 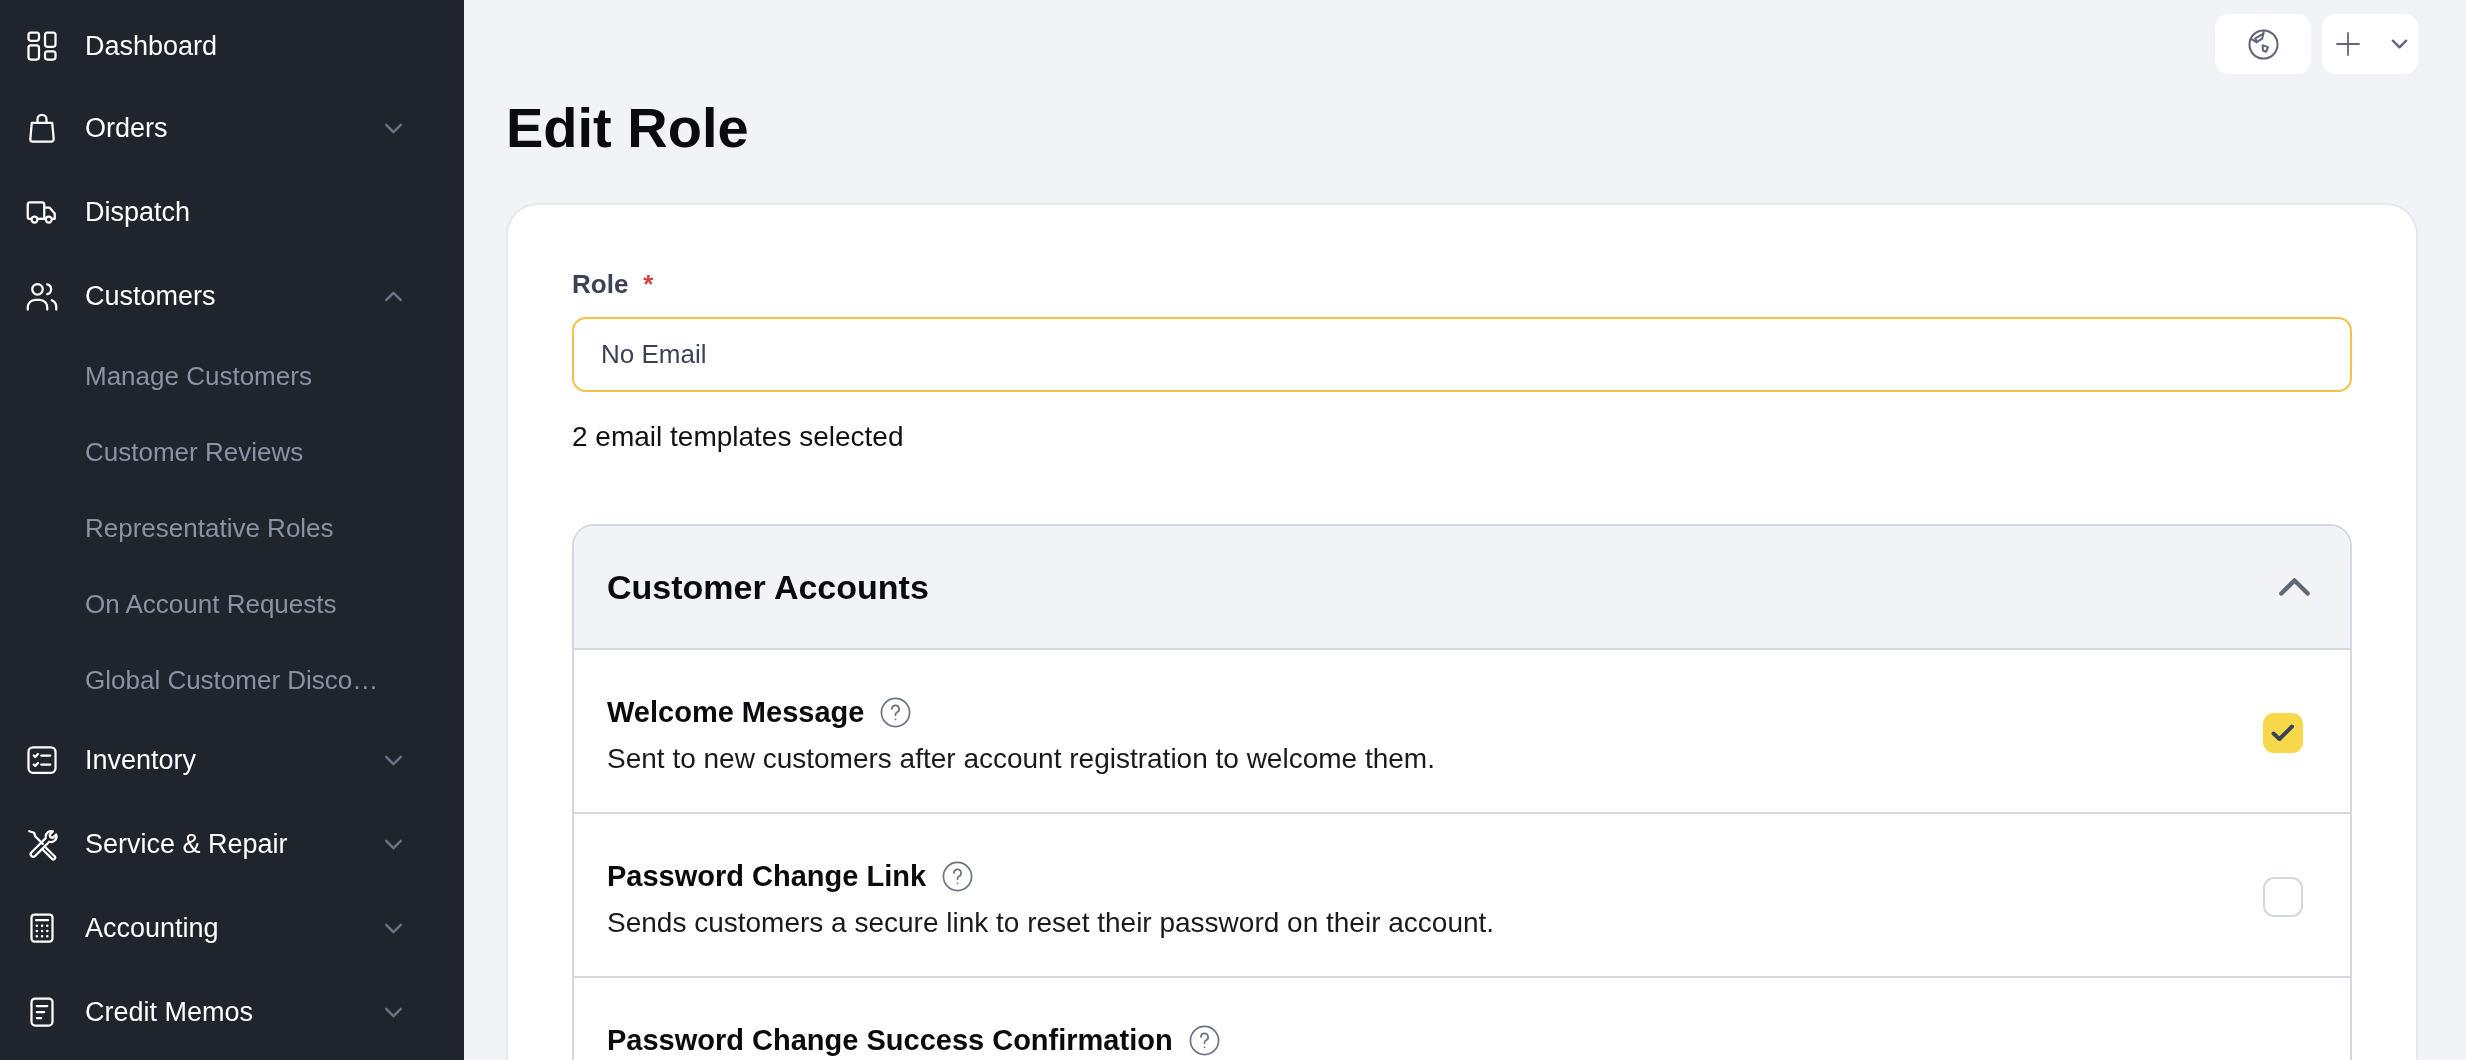 I want to click on nav-item: Dashboard, so click(x=232, y=46).